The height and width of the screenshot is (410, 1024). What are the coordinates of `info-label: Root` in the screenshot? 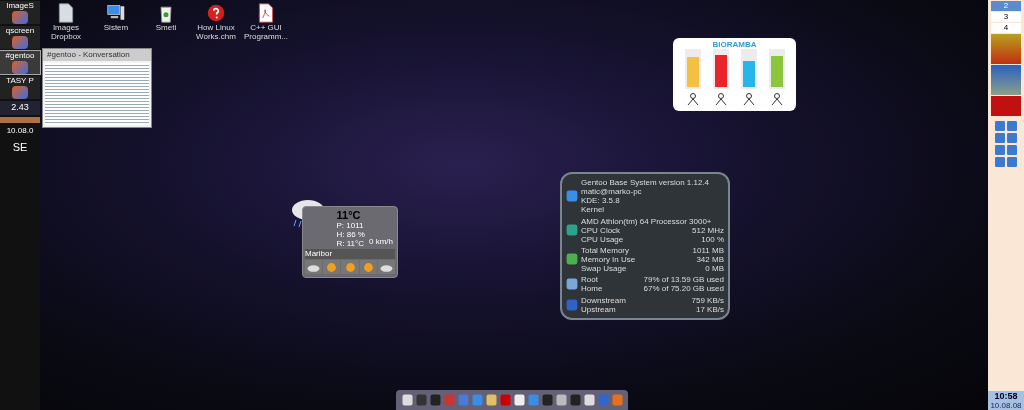 It's located at (589, 280).